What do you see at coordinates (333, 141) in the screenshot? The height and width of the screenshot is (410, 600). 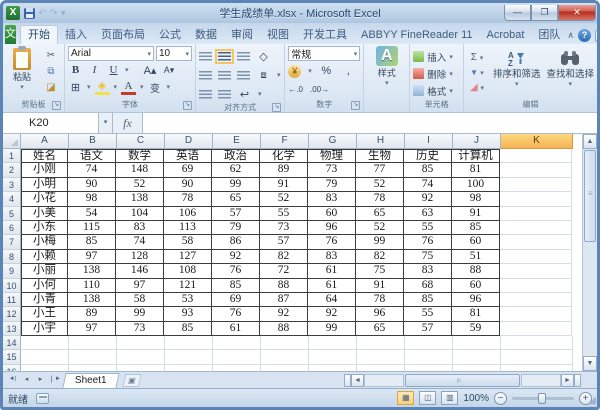 I see `column-header-G: G` at bounding box center [333, 141].